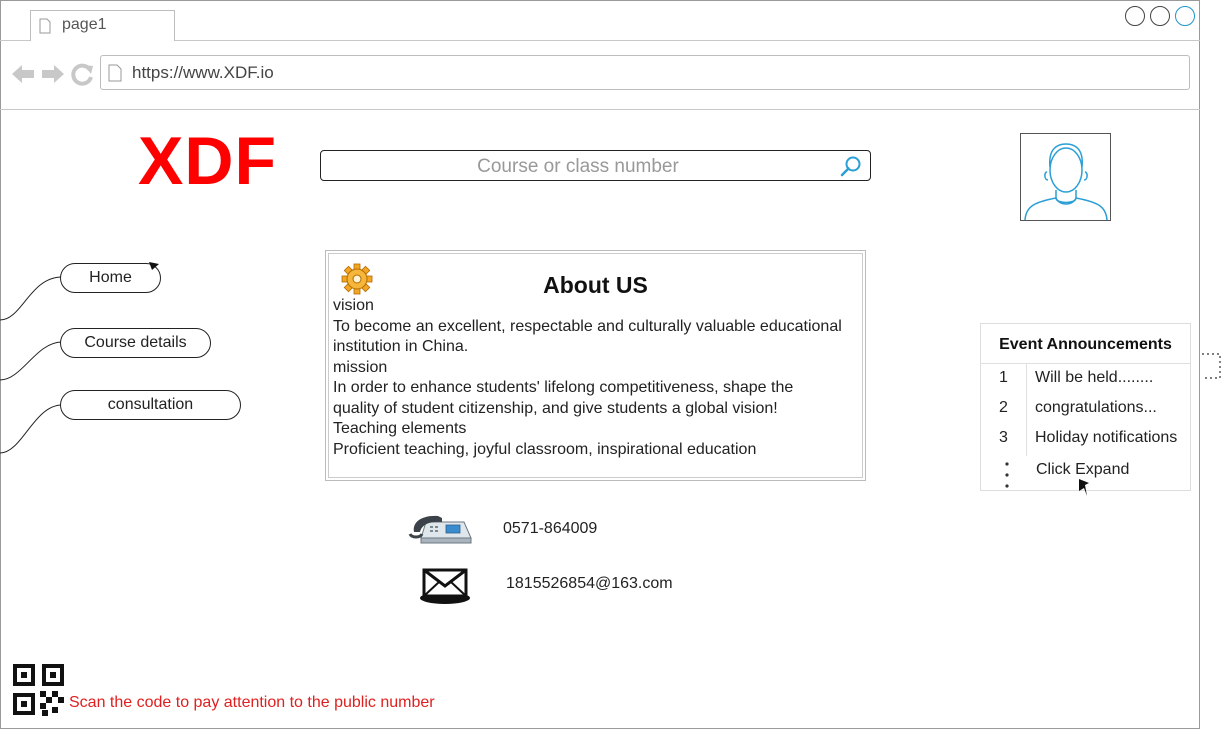 This screenshot has width=1223, height=731. Describe the element at coordinates (600, 109) in the screenshot. I see `toolbar-divider` at that location.